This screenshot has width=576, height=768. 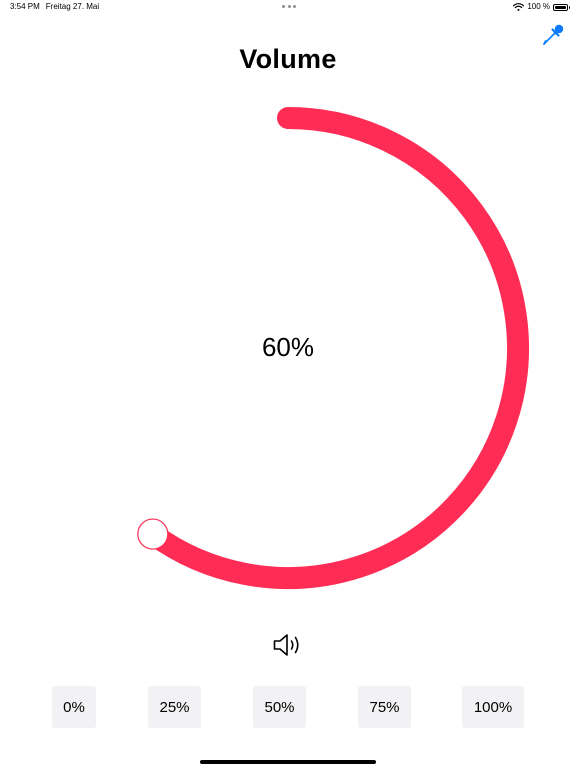 What do you see at coordinates (519, 7) in the screenshot?
I see `wifi-icon` at bounding box center [519, 7].